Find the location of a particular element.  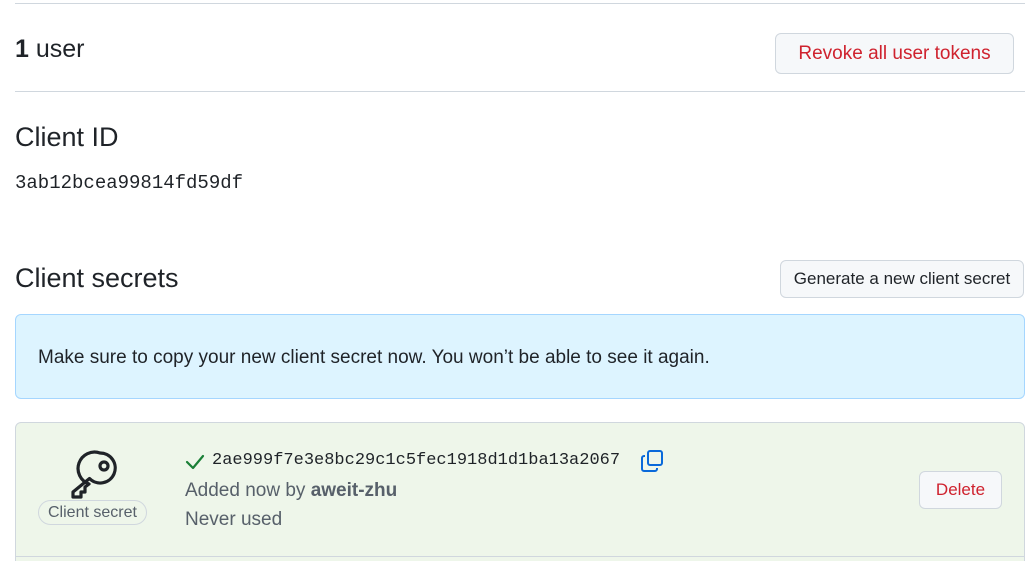

secret-added-by: aweit-zhu is located at coordinates (354, 490).